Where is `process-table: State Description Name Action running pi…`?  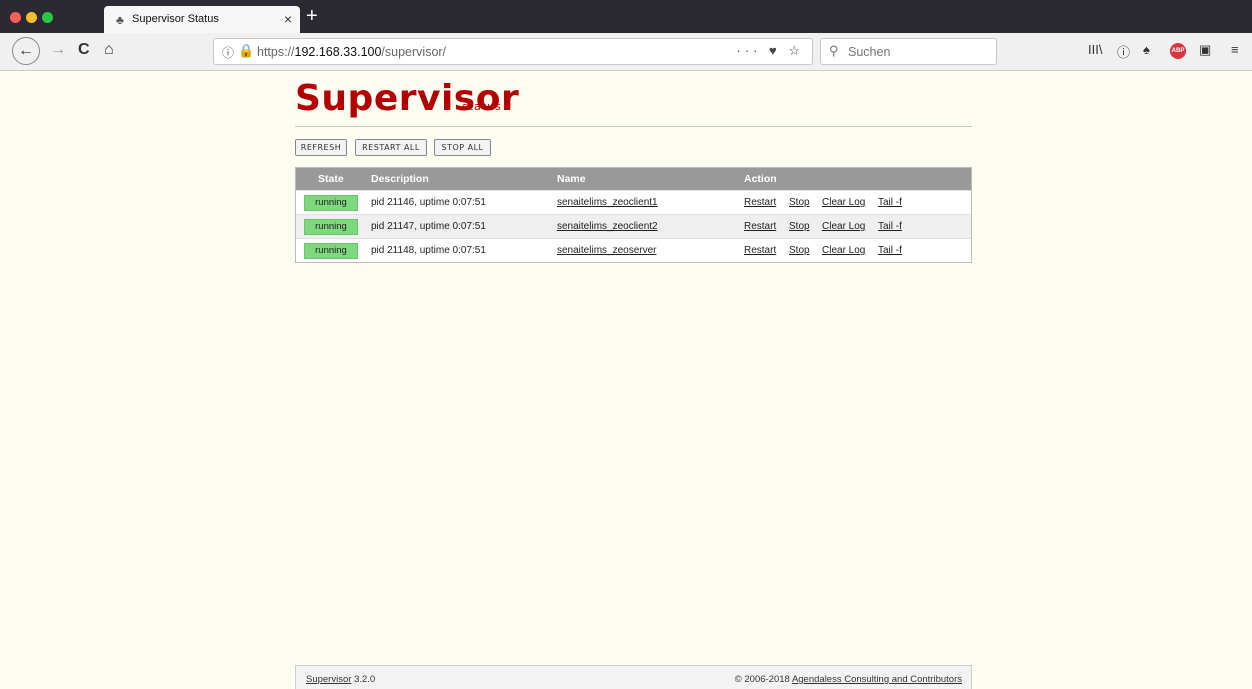
process-table: State Description Name Action running pi… is located at coordinates (633, 215).